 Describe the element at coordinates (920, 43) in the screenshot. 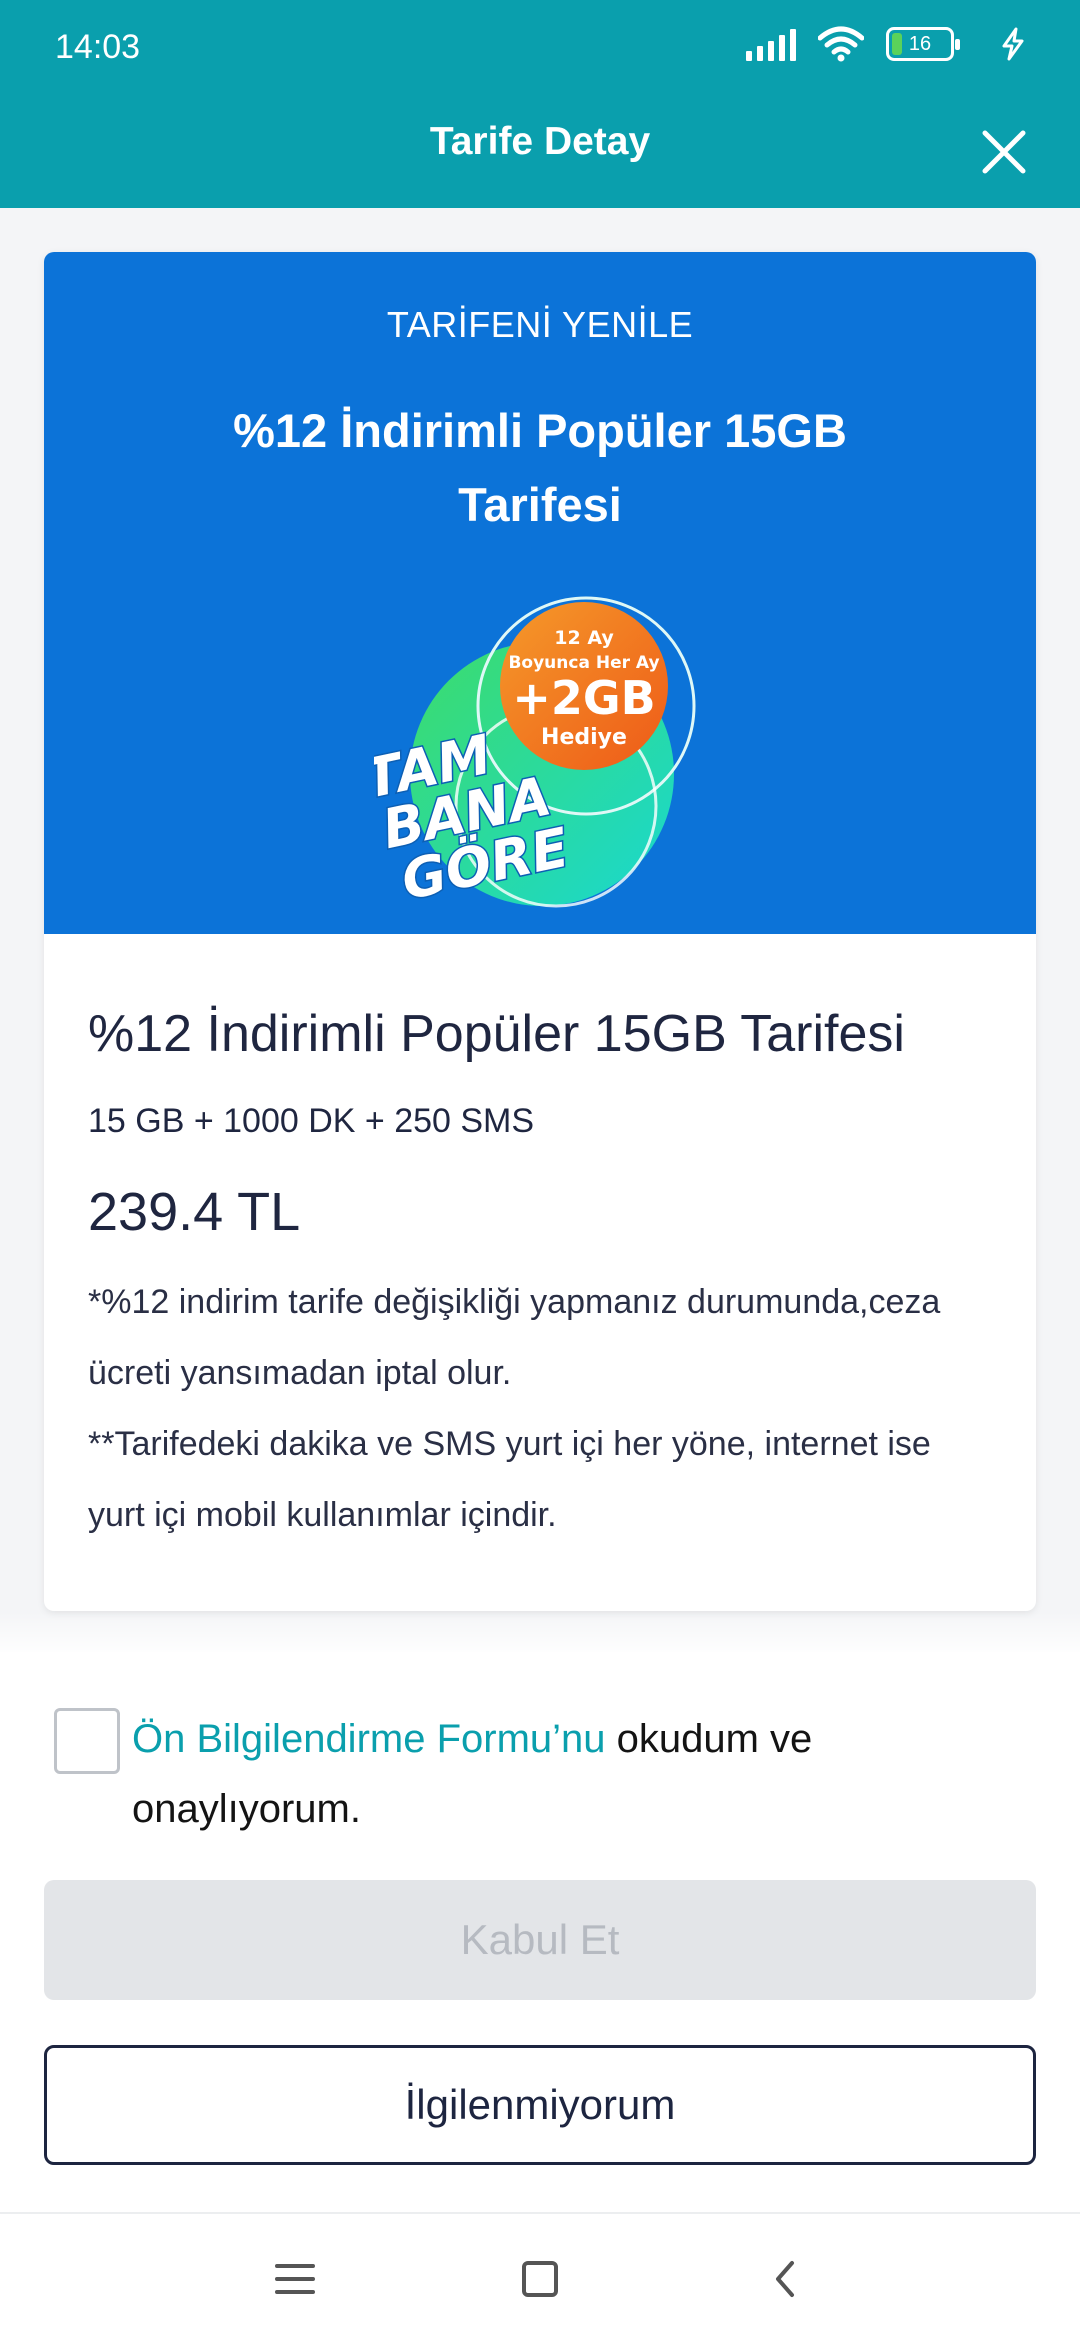

I see `battery-percent: 16` at that location.